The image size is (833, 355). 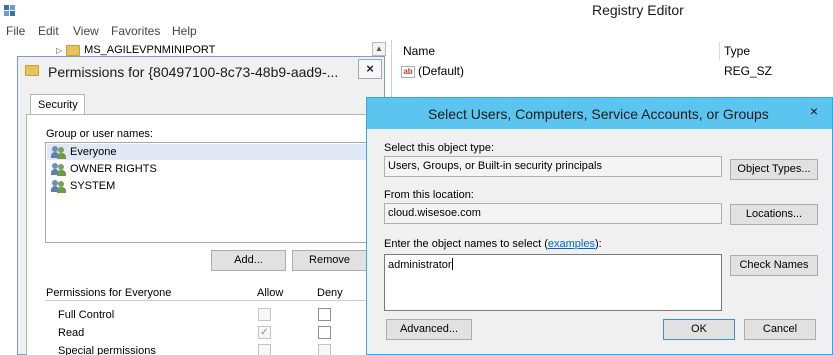 What do you see at coordinates (774, 265) in the screenshot?
I see `check-names-button: Check Names` at bounding box center [774, 265].